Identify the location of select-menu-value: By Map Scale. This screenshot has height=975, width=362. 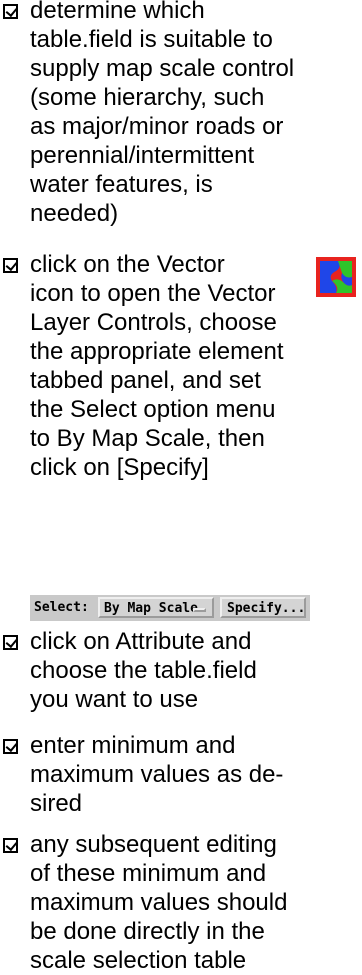
(151, 608).